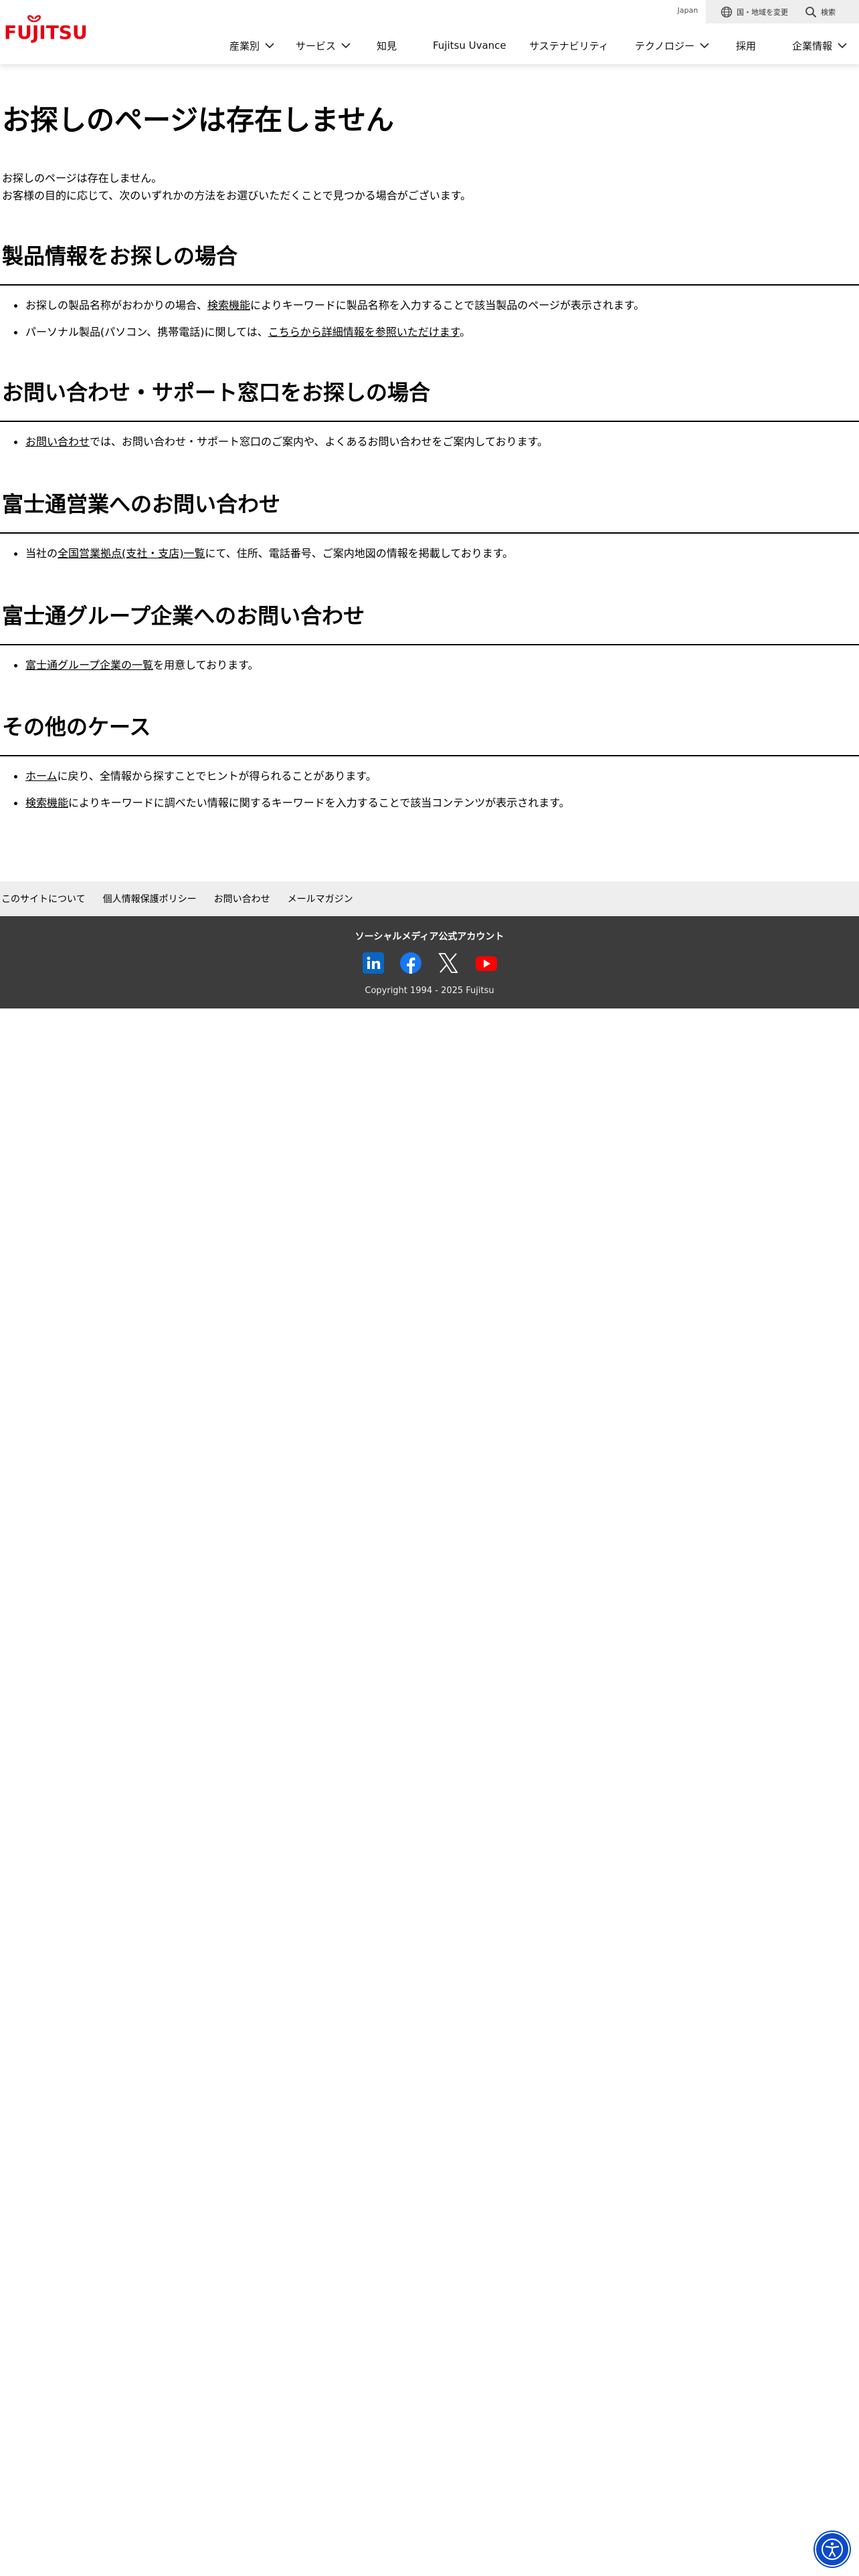  Describe the element at coordinates (242, 898) in the screenshot. I see `footer-link-contact: お問い合わせ` at that location.